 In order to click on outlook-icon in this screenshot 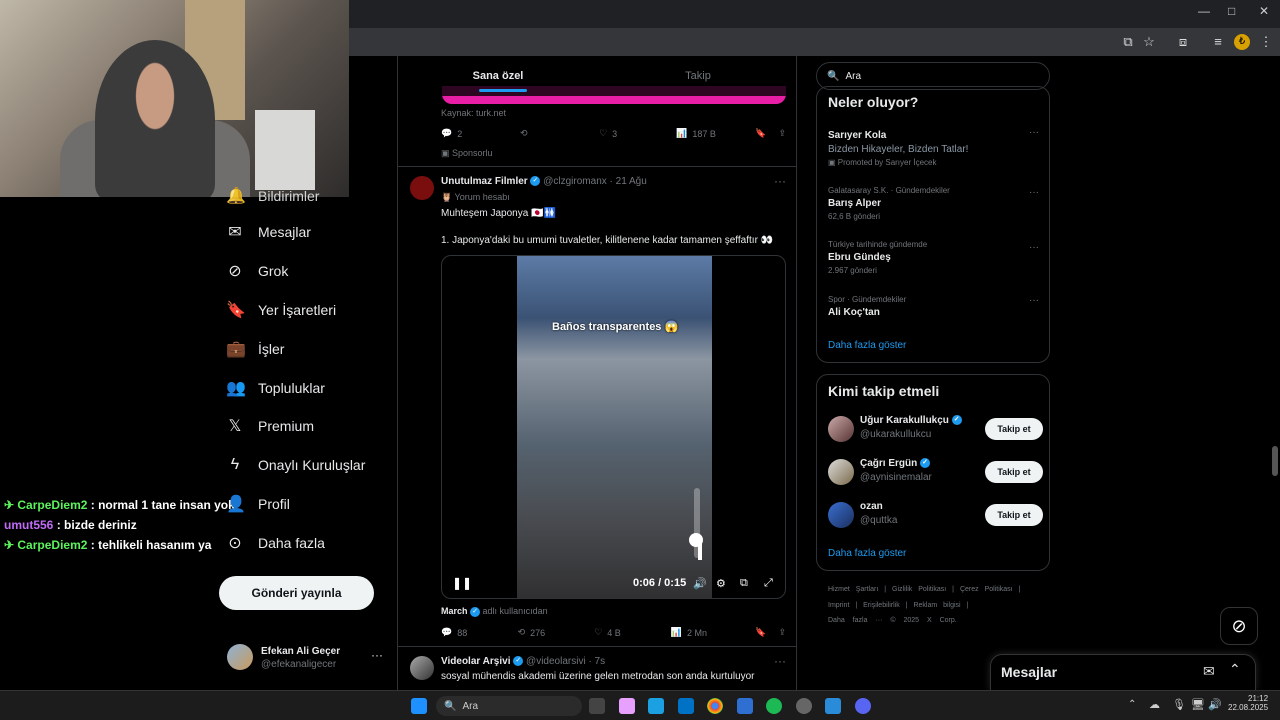, I will do `click(686, 706)`.